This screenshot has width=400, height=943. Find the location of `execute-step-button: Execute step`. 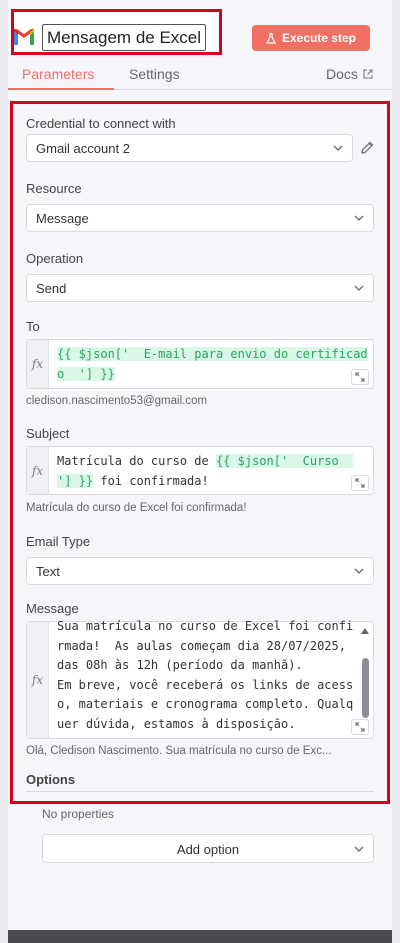

execute-step-button: Execute step is located at coordinates (311, 38).